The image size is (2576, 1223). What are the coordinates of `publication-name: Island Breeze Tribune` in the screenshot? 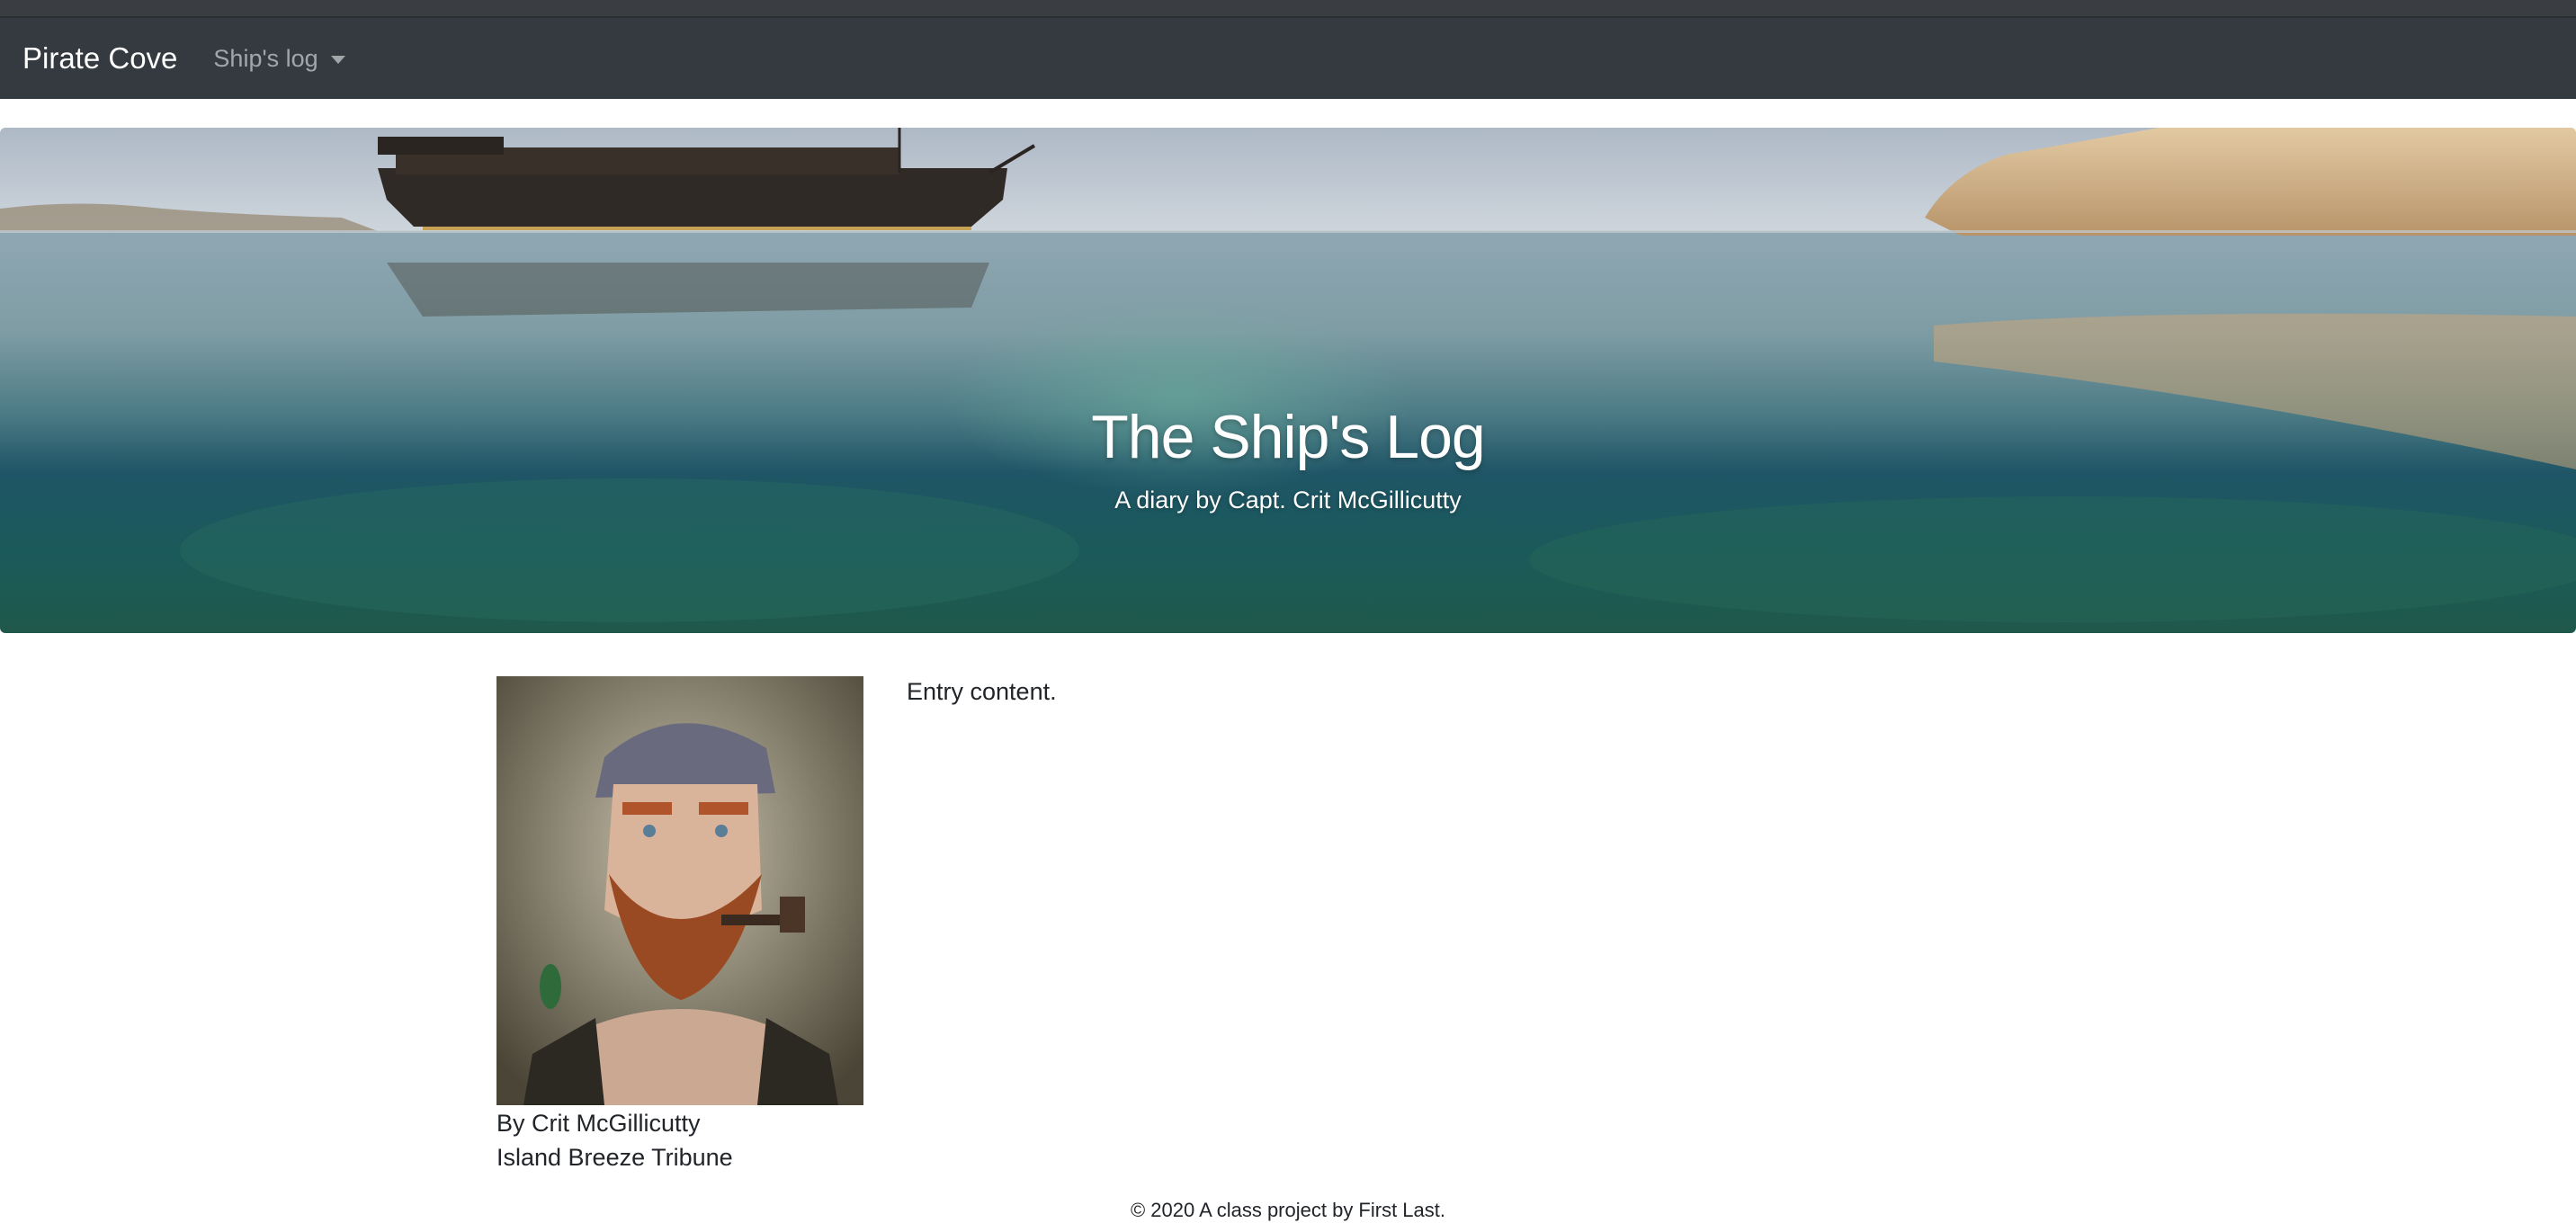 It's located at (614, 1157).